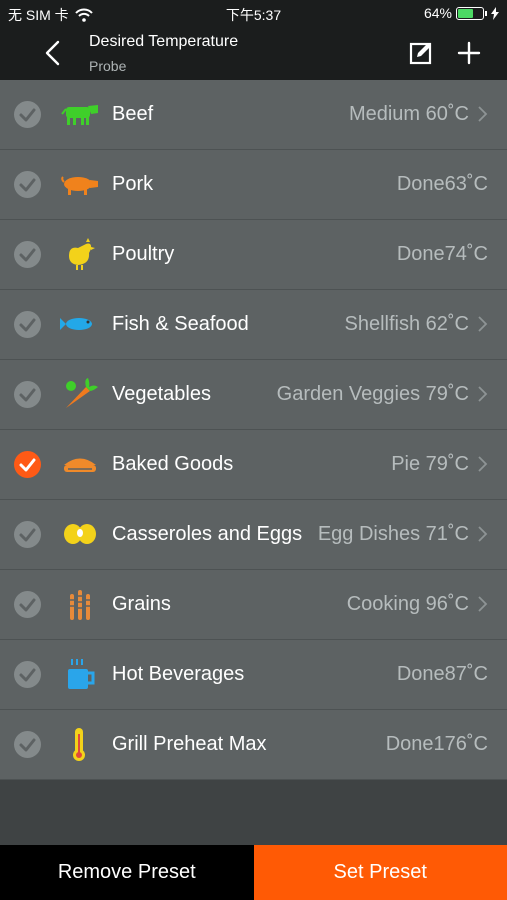 The height and width of the screenshot is (900, 507). Describe the element at coordinates (253, 115) in the screenshot. I see `preset-row-beef: Beef Medium 60˚C` at that location.